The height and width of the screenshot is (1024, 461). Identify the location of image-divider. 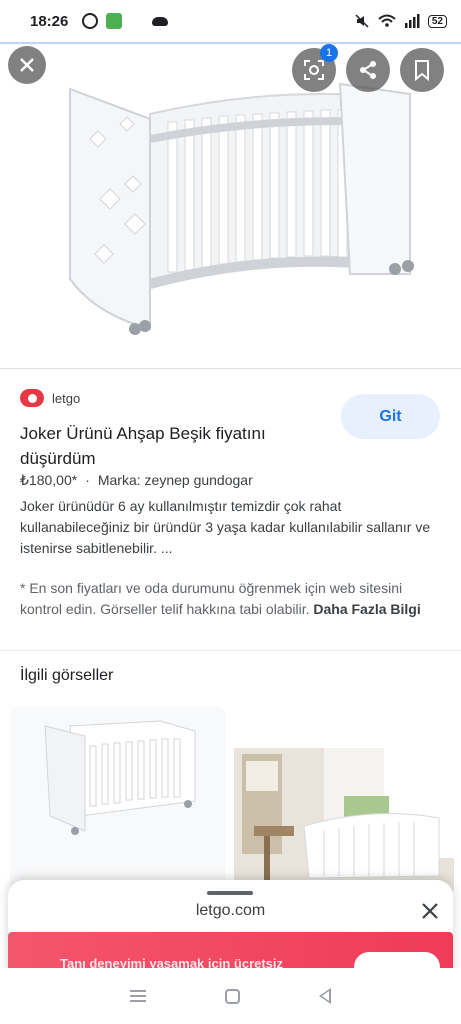
(230, 368).